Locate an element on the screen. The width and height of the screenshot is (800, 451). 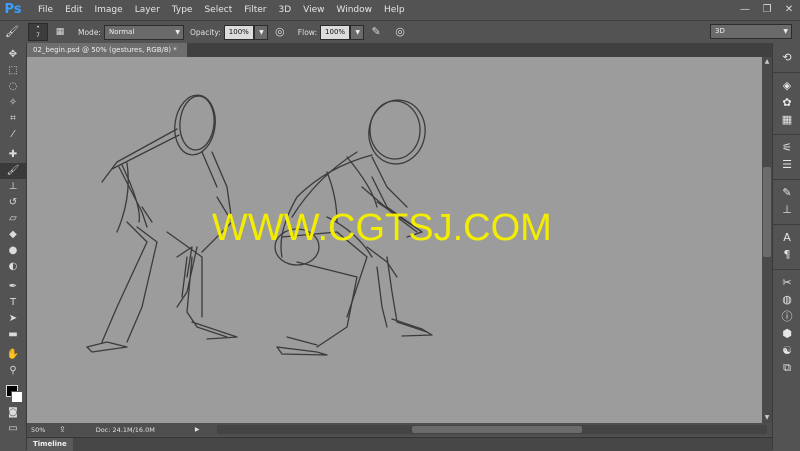
mode-label: Mode: is located at coordinates (89, 32).